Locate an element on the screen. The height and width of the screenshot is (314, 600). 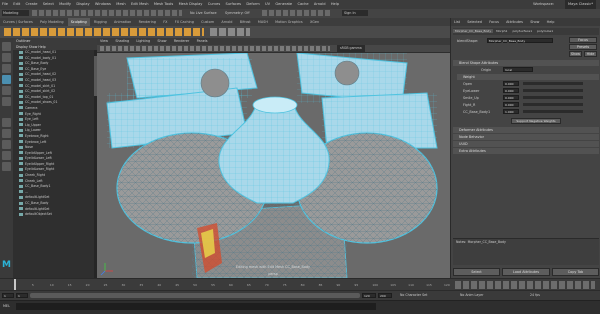
menu-edit-mesh: Edit Mesh is located at coordinates (140, 4).